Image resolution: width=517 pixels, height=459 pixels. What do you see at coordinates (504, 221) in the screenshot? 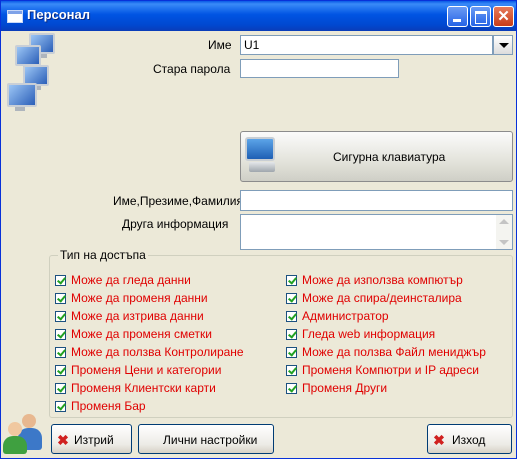
I see `scroll-up-icon` at bounding box center [504, 221].